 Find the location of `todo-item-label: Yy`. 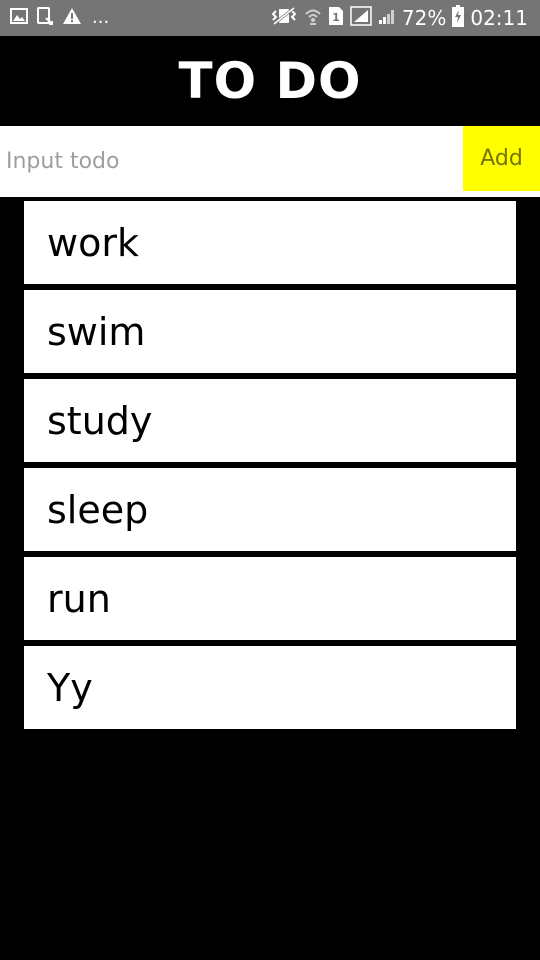

todo-item-label: Yy is located at coordinates (70, 687).